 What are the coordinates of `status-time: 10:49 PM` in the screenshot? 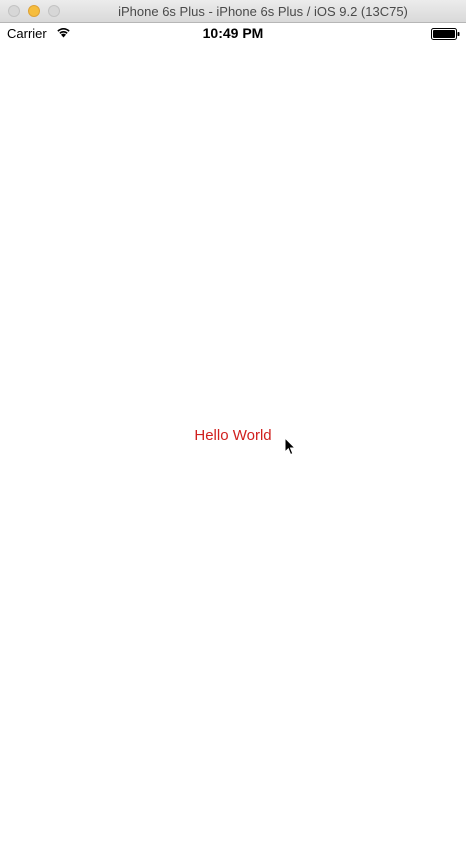 It's located at (233, 33).